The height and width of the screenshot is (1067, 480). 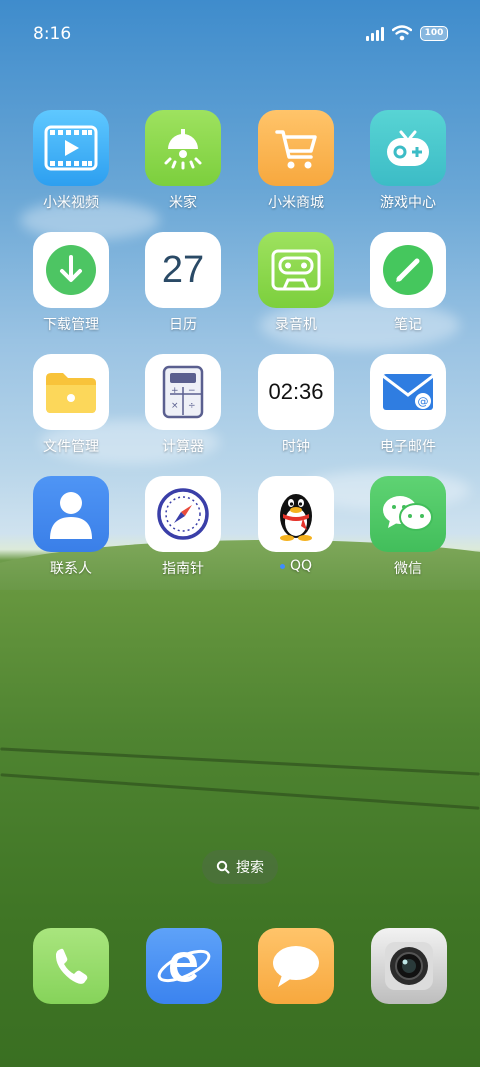 I want to click on app-label: 联系人, so click(x=71, y=569).